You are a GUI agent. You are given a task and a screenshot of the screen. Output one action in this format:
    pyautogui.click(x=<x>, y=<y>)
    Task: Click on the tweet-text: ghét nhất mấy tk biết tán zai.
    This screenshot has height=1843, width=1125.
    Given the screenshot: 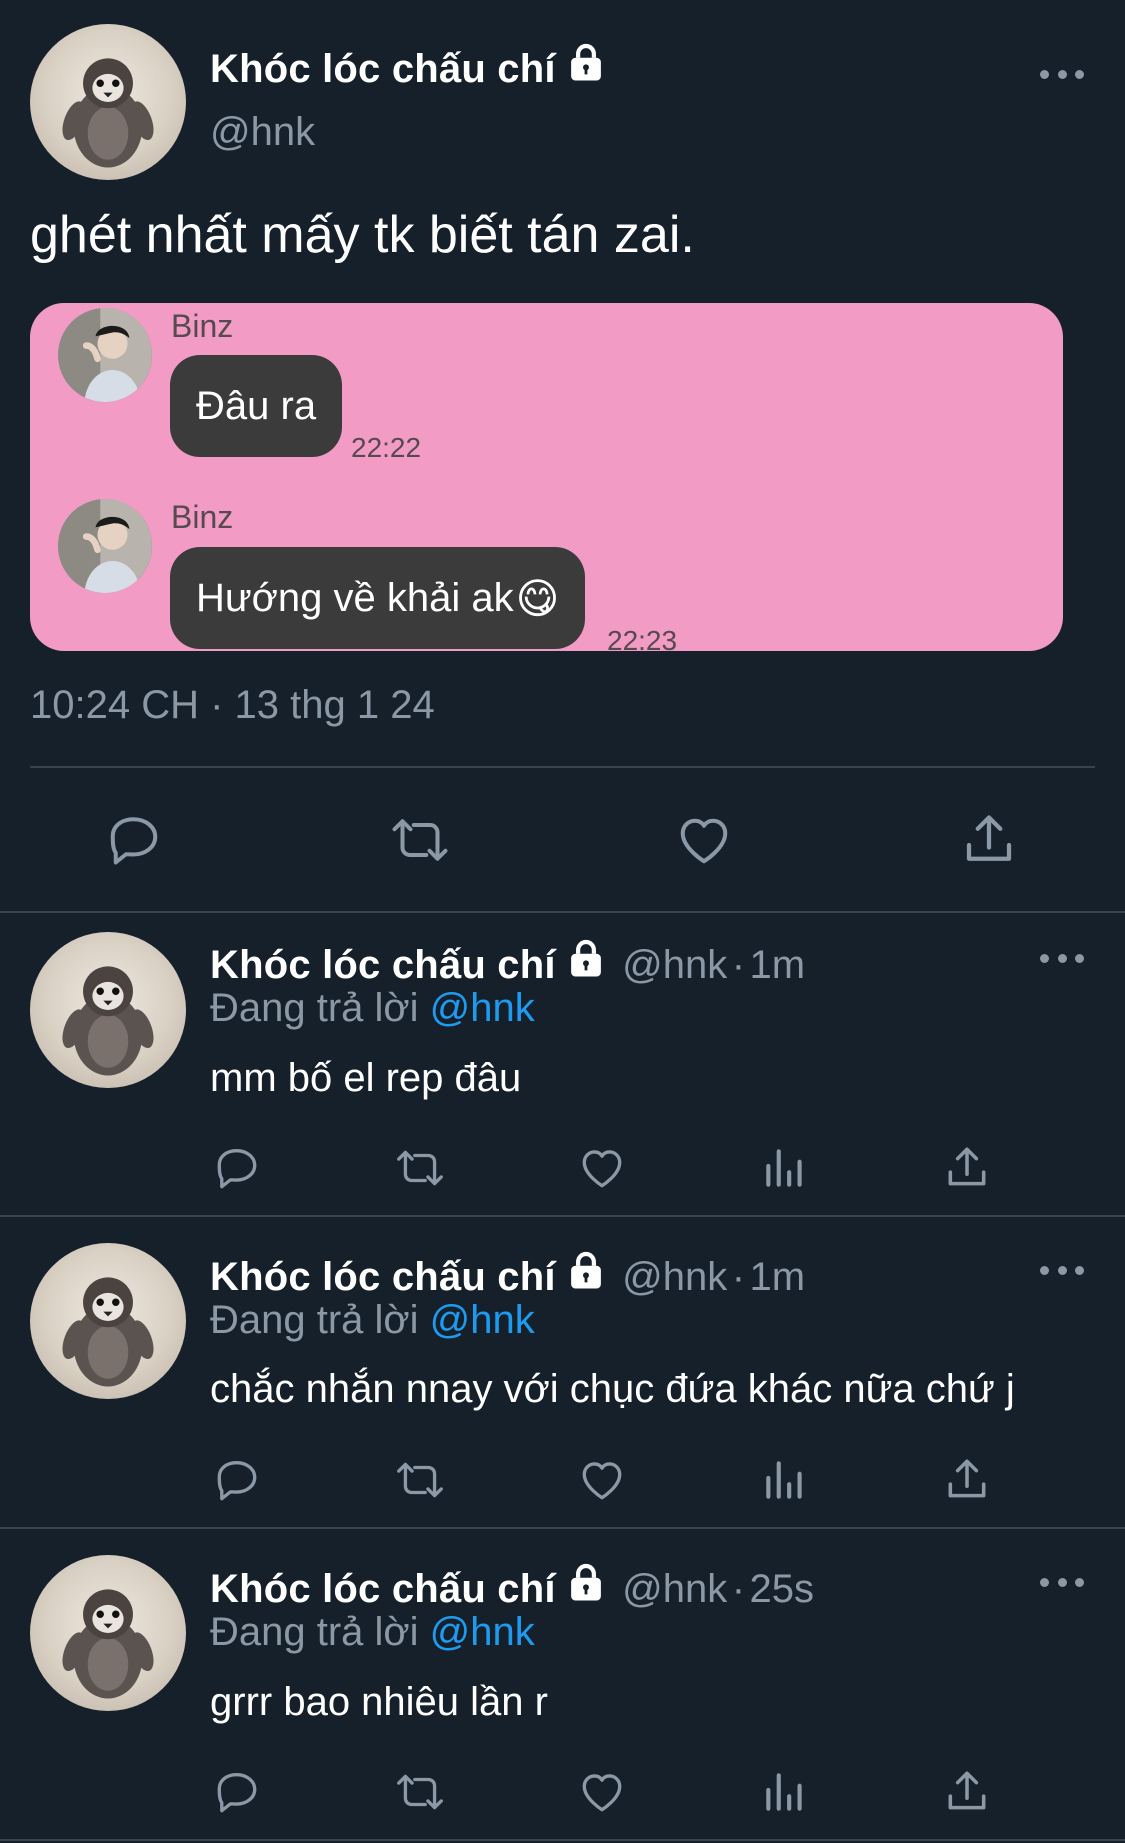 What is the action you would take?
    pyautogui.click(x=362, y=235)
    